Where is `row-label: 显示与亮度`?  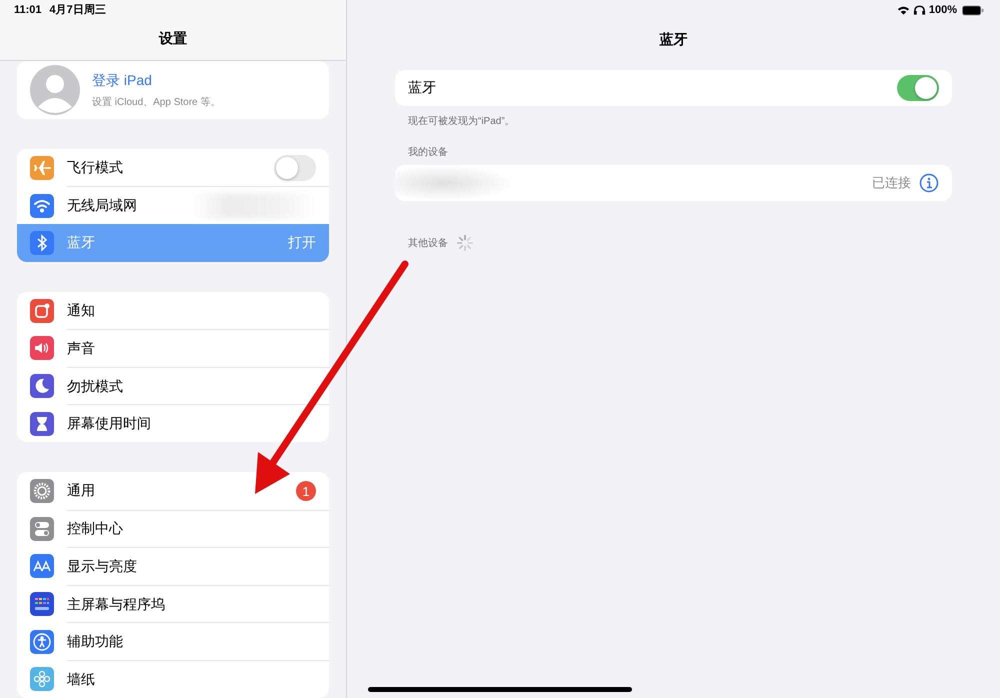
row-label: 显示与亮度 is located at coordinates (102, 567).